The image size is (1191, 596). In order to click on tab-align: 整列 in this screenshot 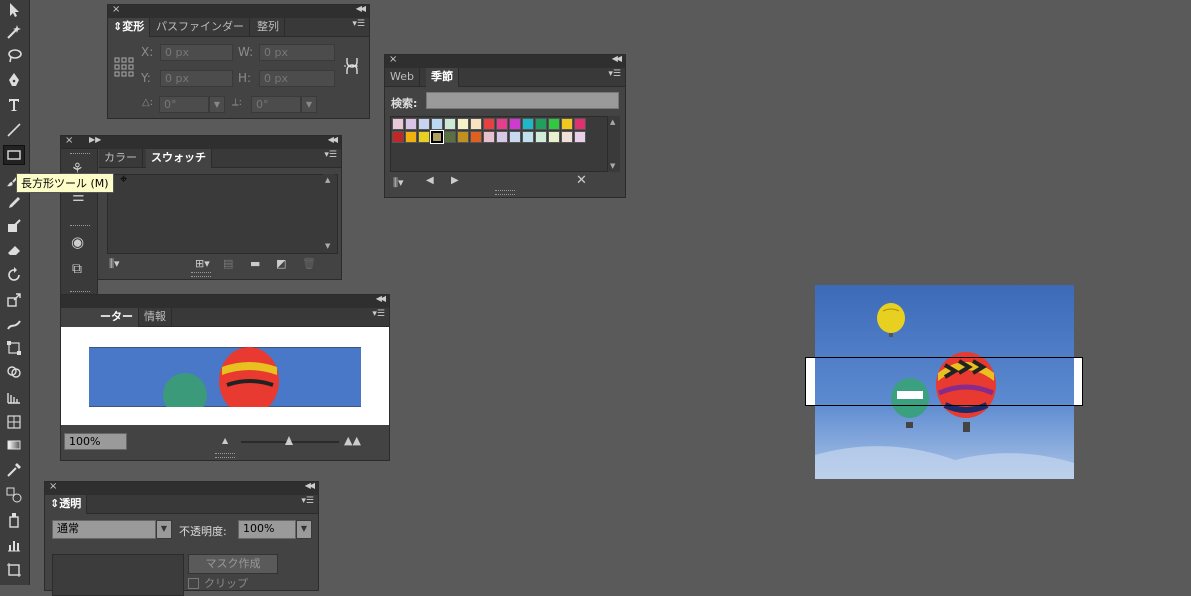, I will do `click(268, 27)`.